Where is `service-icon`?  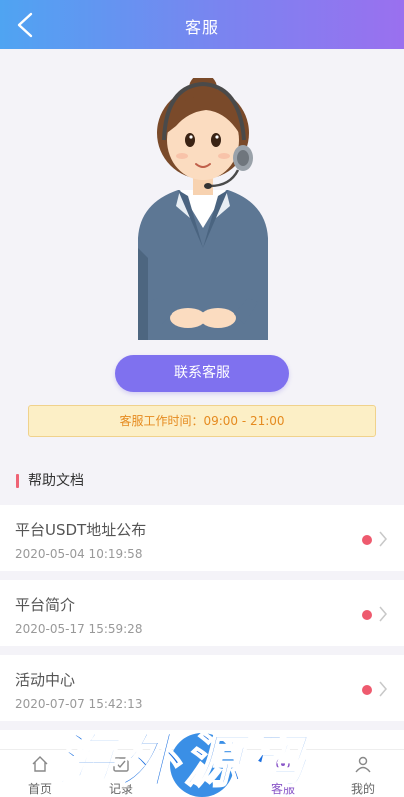 service-icon is located at coordinates (283, 764).